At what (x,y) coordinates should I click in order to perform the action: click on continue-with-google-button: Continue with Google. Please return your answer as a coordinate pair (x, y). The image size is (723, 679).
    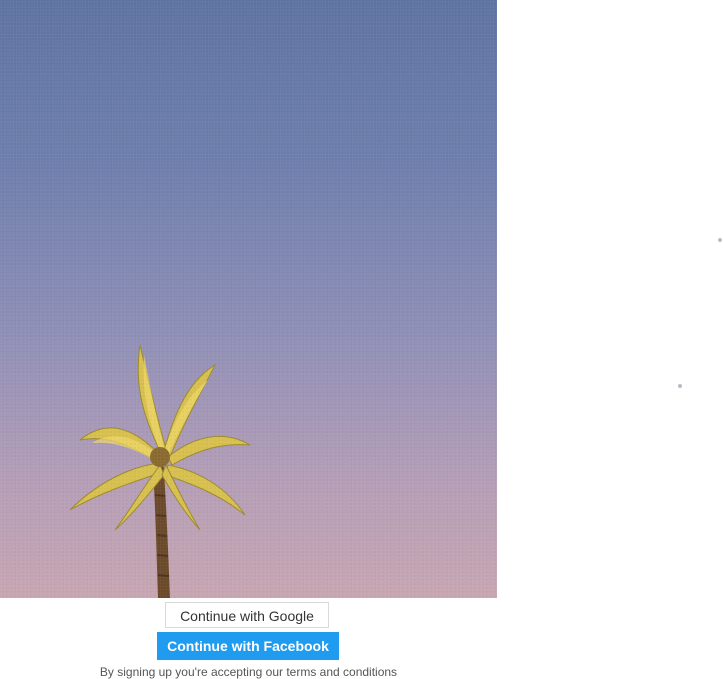
    Looking at the image, I should click on (247, 615).